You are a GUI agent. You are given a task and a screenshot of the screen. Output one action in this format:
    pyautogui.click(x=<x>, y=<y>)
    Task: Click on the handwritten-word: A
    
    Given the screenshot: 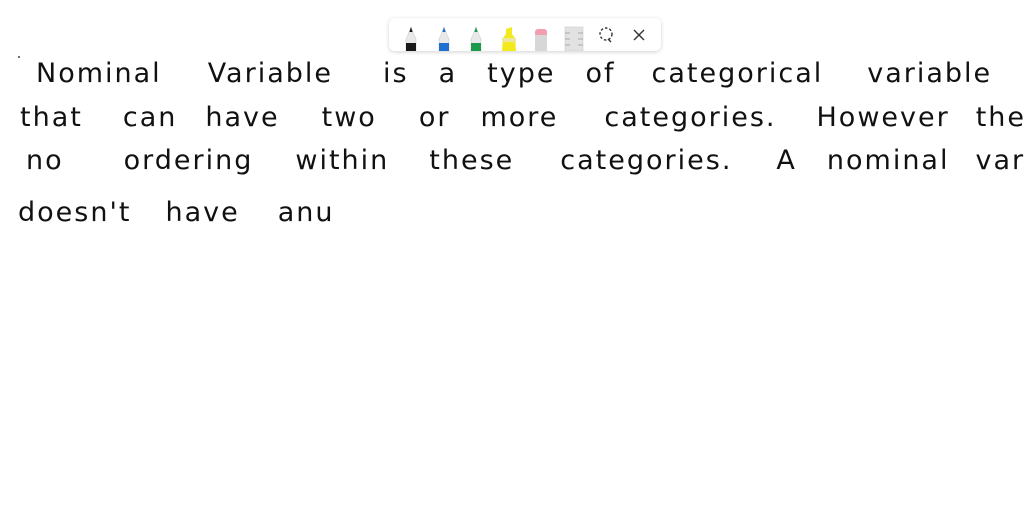 What is the action you would take?
    pyautogui.click(x=786, y=160)
    